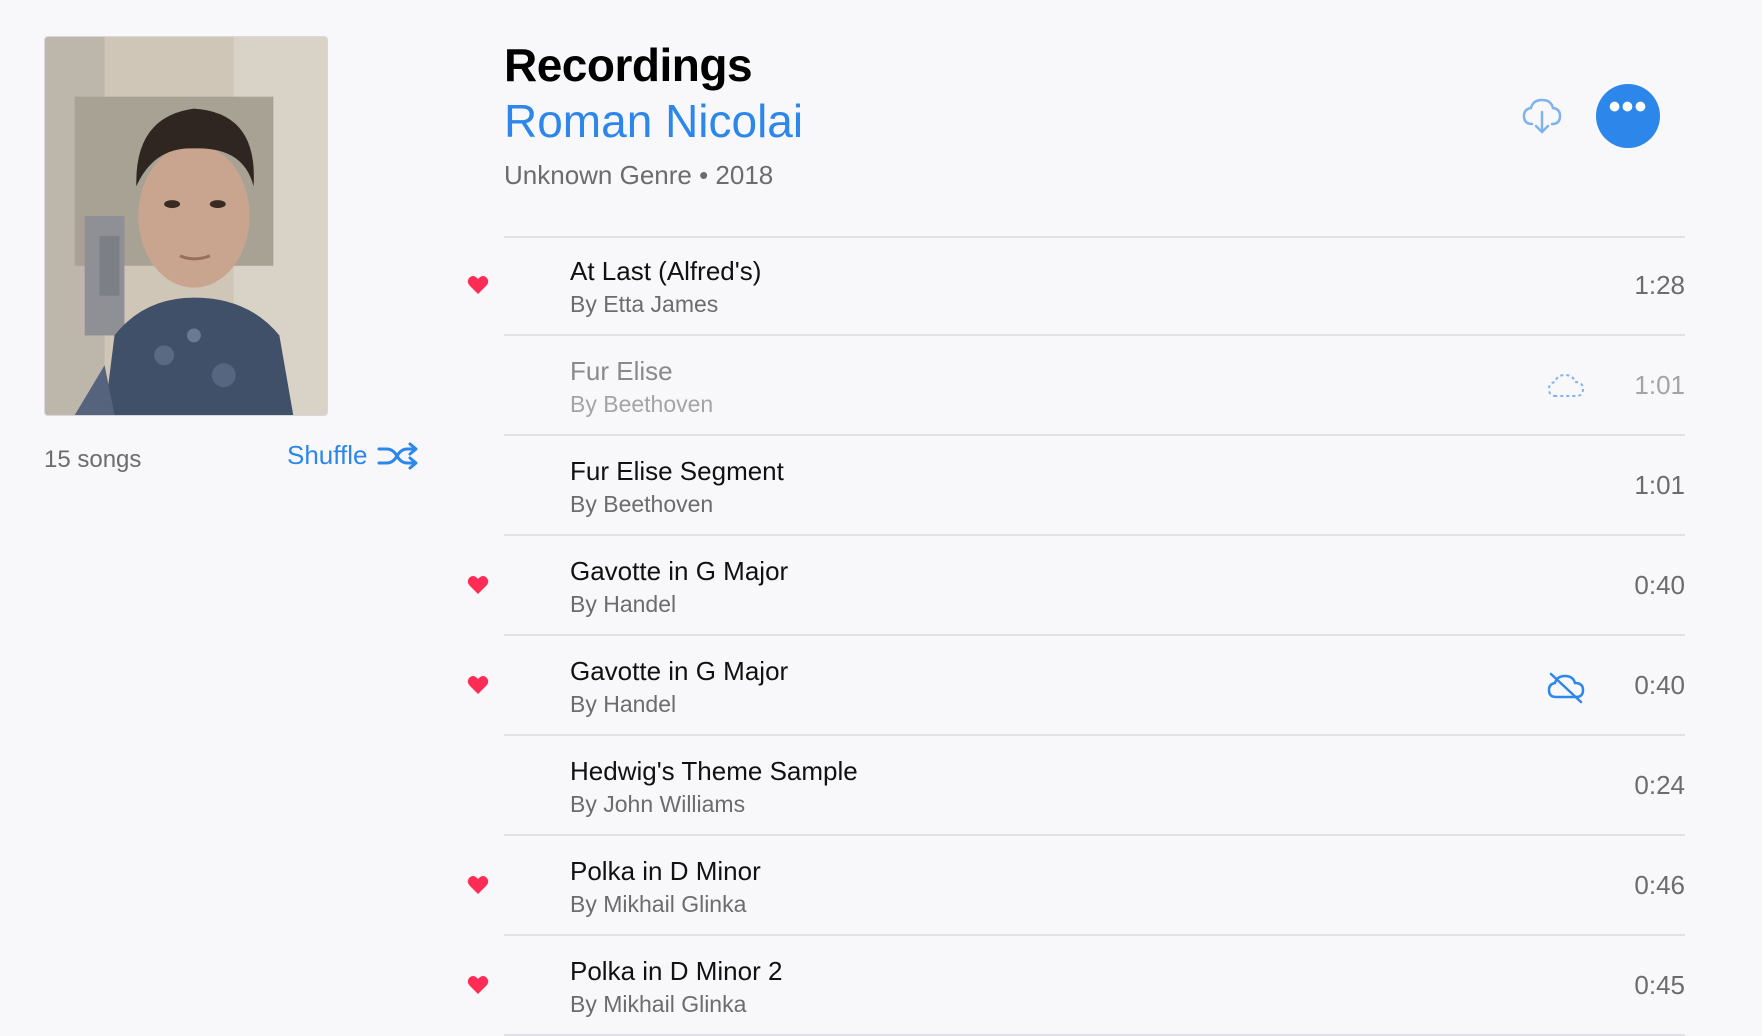  I want to click on artist-link: Roman Nicolai, so click(653, 121).